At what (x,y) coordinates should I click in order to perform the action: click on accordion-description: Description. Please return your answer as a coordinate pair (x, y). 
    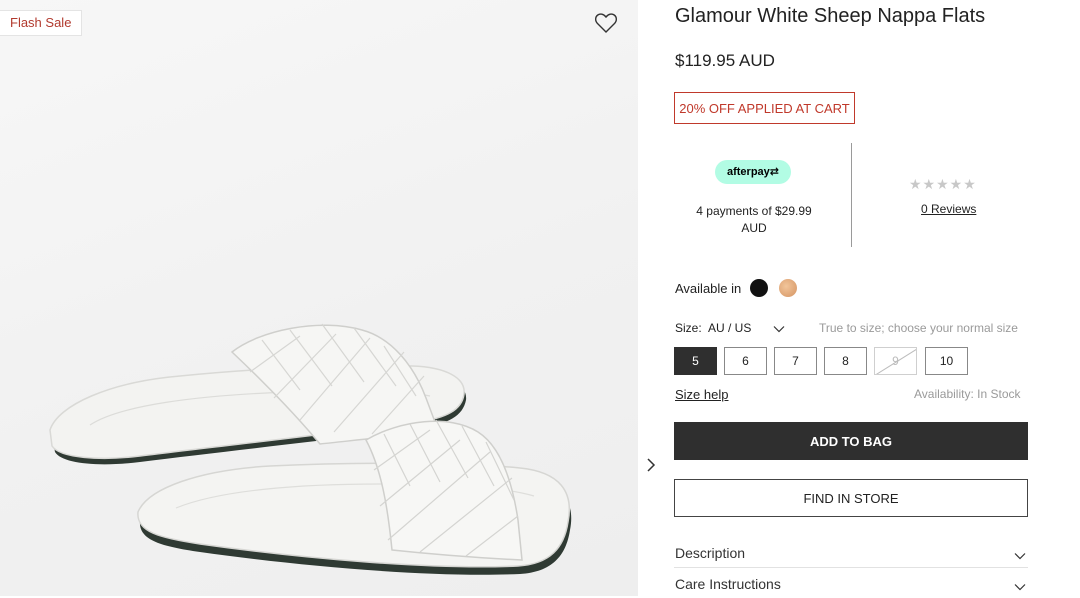
    Looking at the image, I should click on (851, 555).